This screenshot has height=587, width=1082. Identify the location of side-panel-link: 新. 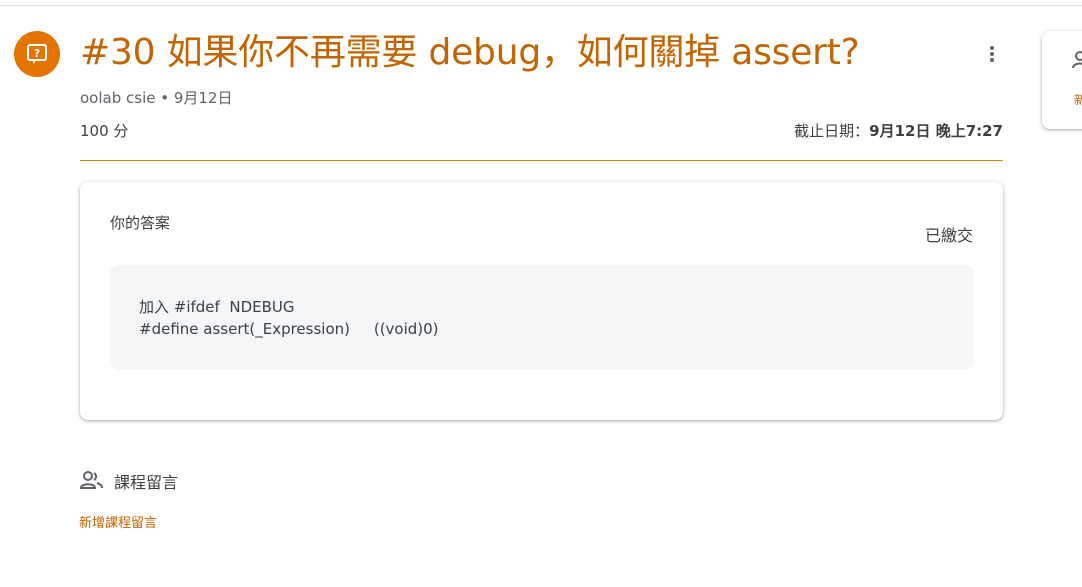
(1078, 99).